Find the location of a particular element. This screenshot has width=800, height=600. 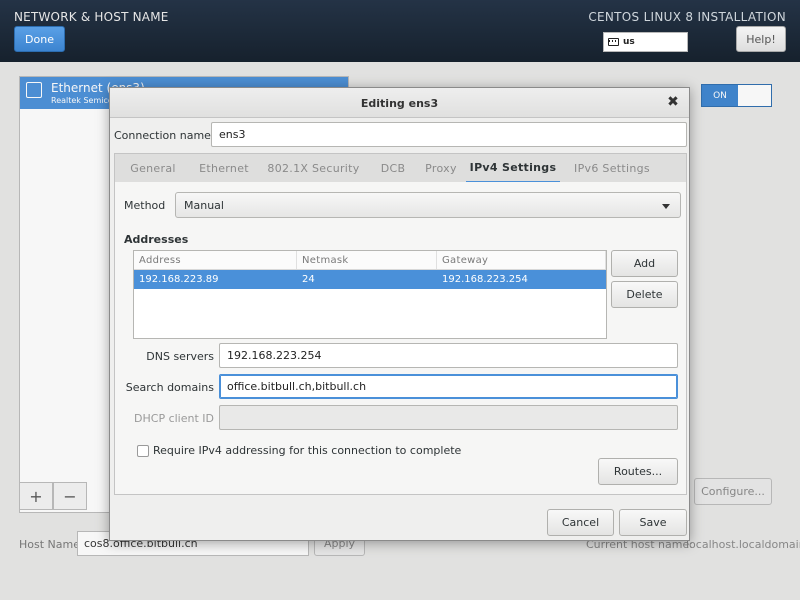

product-title: CENTOS LINUX 8 INSTALLATION is located at coordinates (687, 17).